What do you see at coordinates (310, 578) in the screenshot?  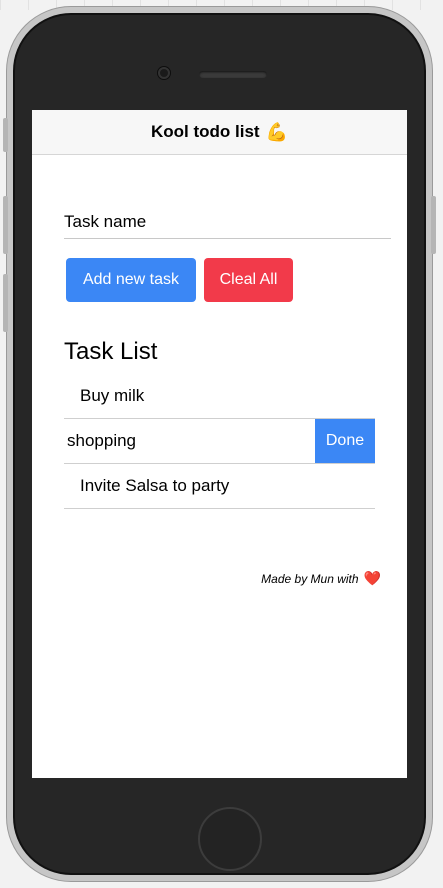 I see `footer-text: Made by Mun with` at bounding box center [310, 578].